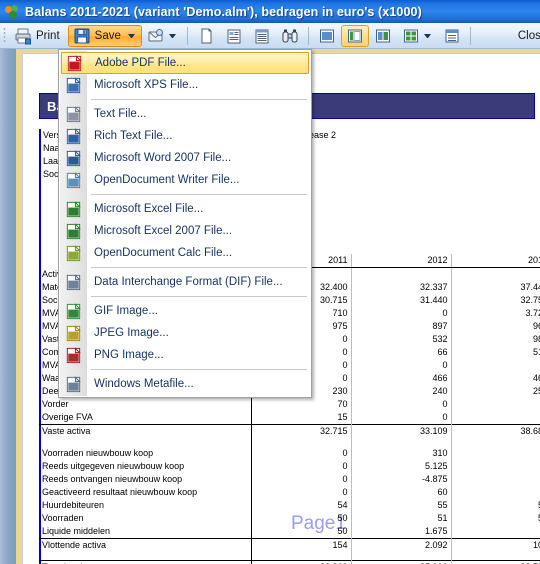  I want to click on view-zoom-button, so click(452, 36).